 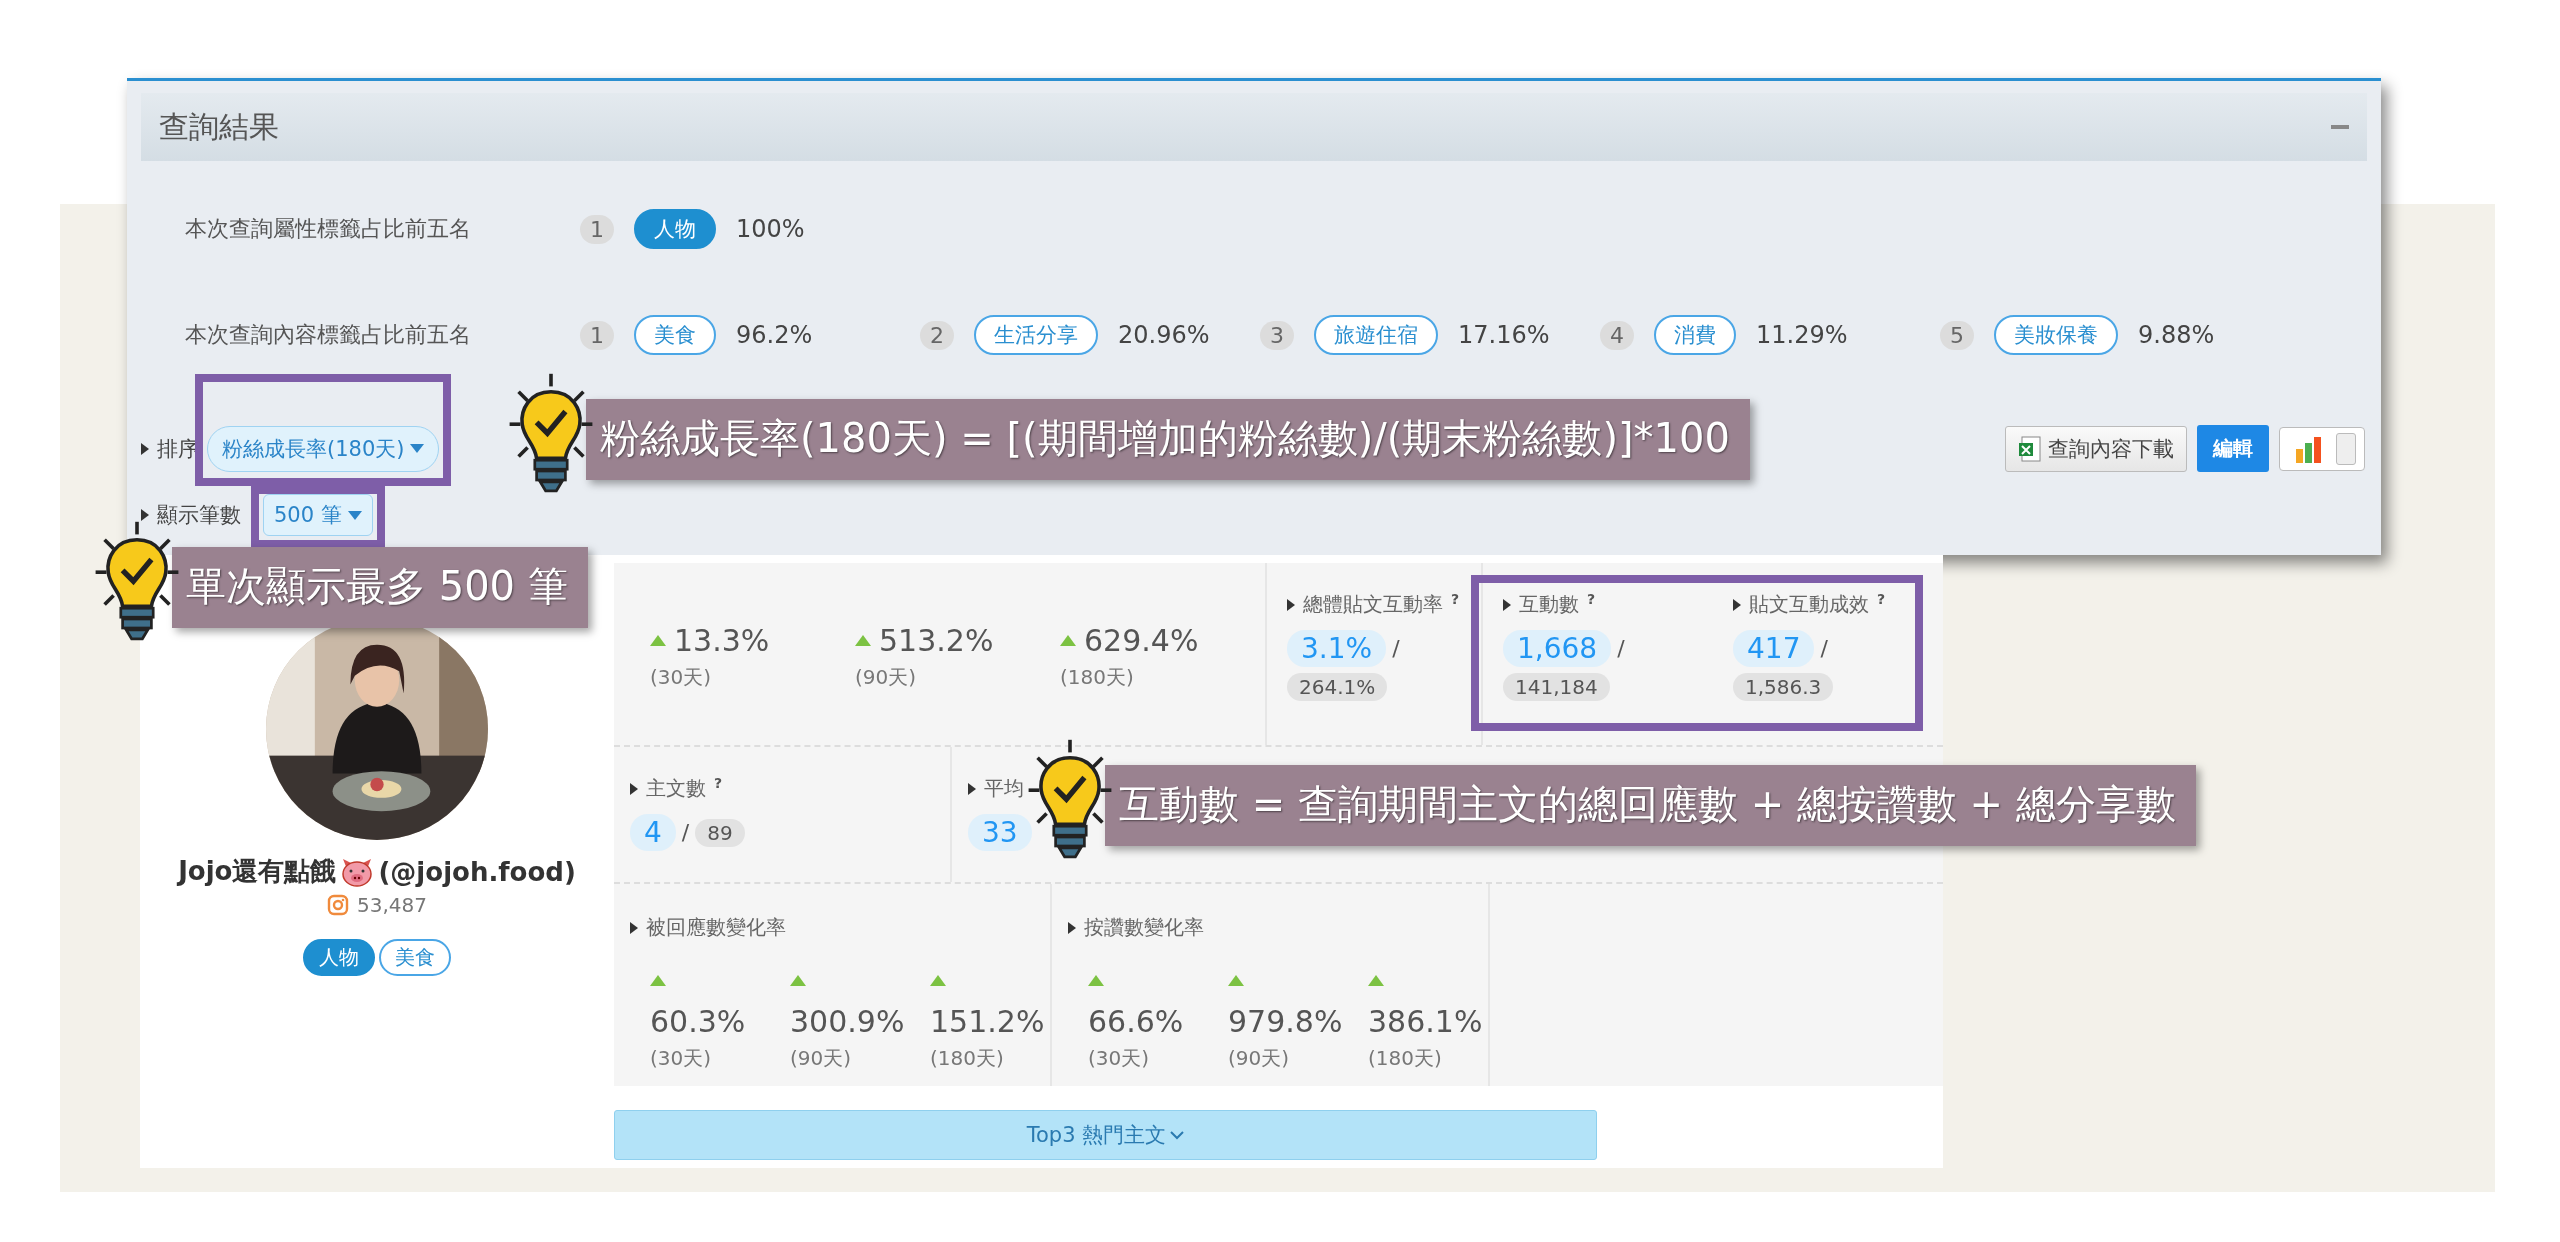 I want to click on callout-note: 互動數 = 查詢期間主文的總回應數 + 總按讚數 + 總分享數, so click(x=1650, y=805).